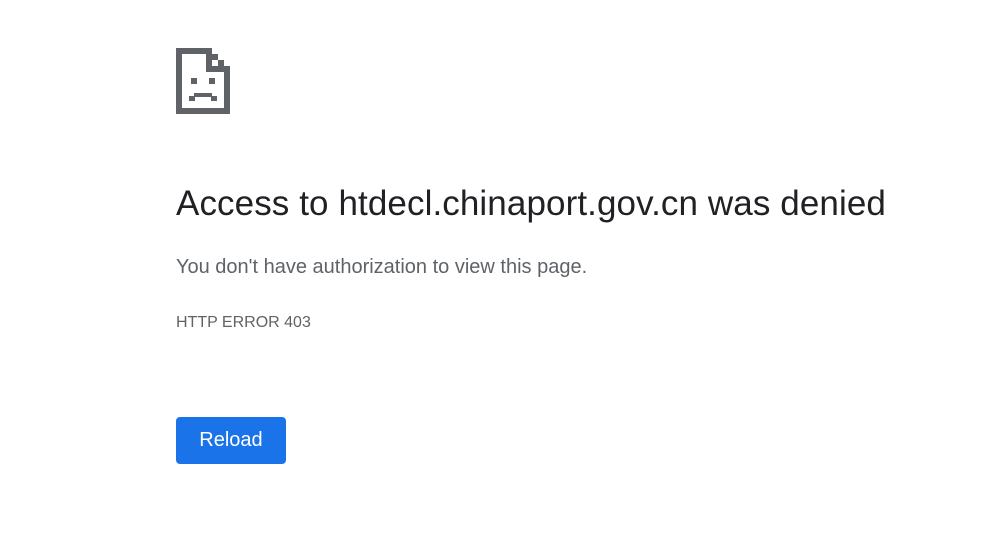 Image resolution: width=994 pixels, height=533 pixels. What do you see at coordinates (231, 440) in the screenshot?
I see `reload-button: Reload` at bounding box center [231, 440].